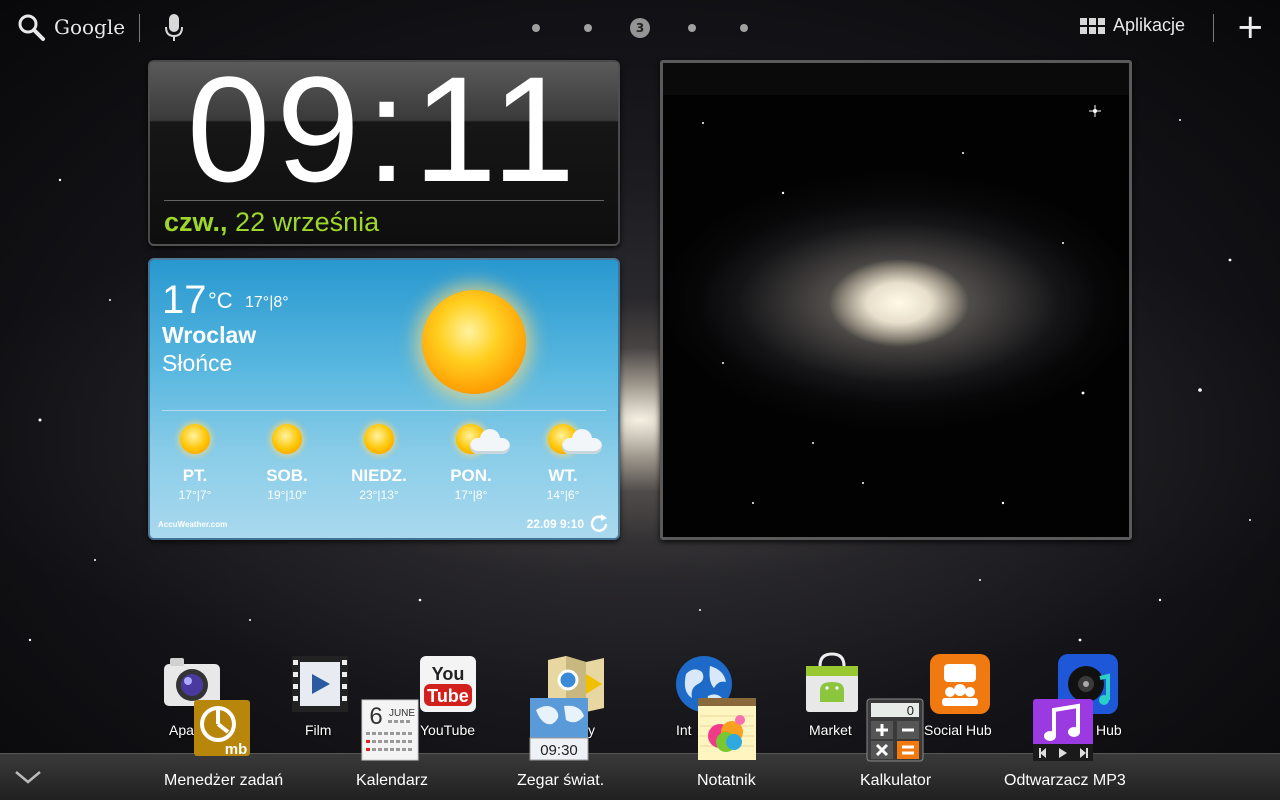 Image resolution: width=1280 pixels, height=800 pixels. What do you see at coordinates (375, 716) in the screenshot?
I see `calendar-icon-day: 6` at bounding box center [375, 716].